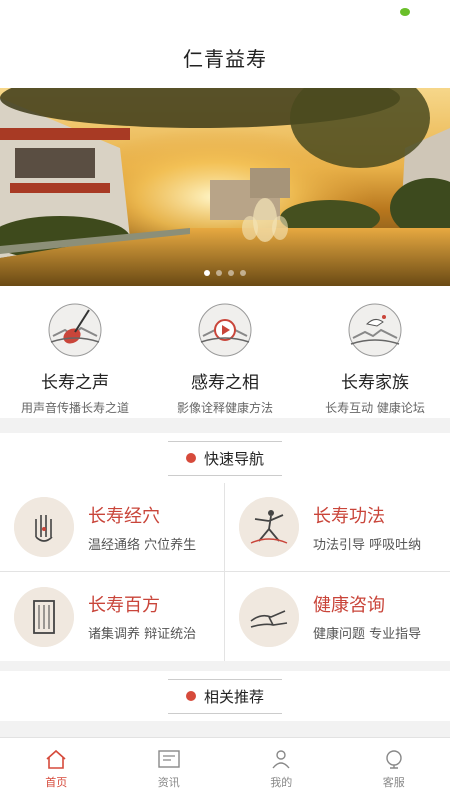  I want to click on page-title: 仁青益寿, so click(225, 58).